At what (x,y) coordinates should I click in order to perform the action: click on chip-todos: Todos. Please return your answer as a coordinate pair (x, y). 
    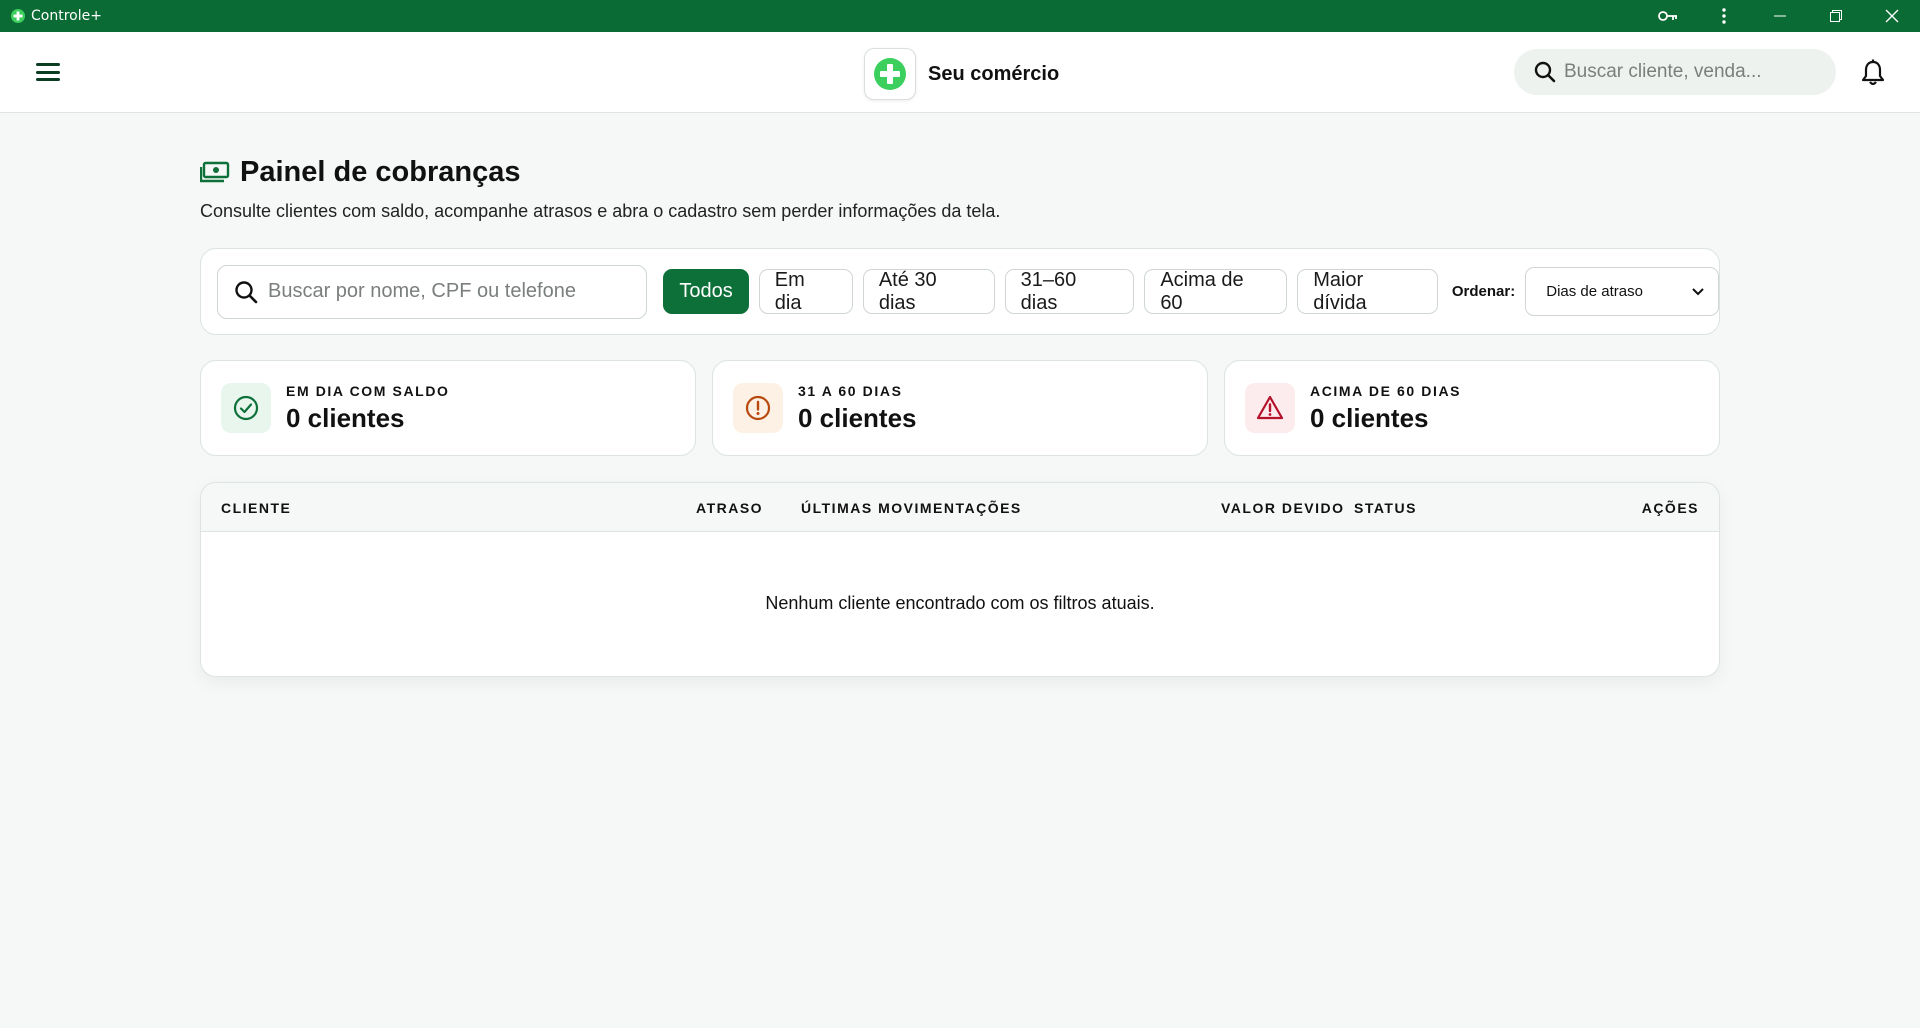
    Looking at the image, I should click on (706, 291).